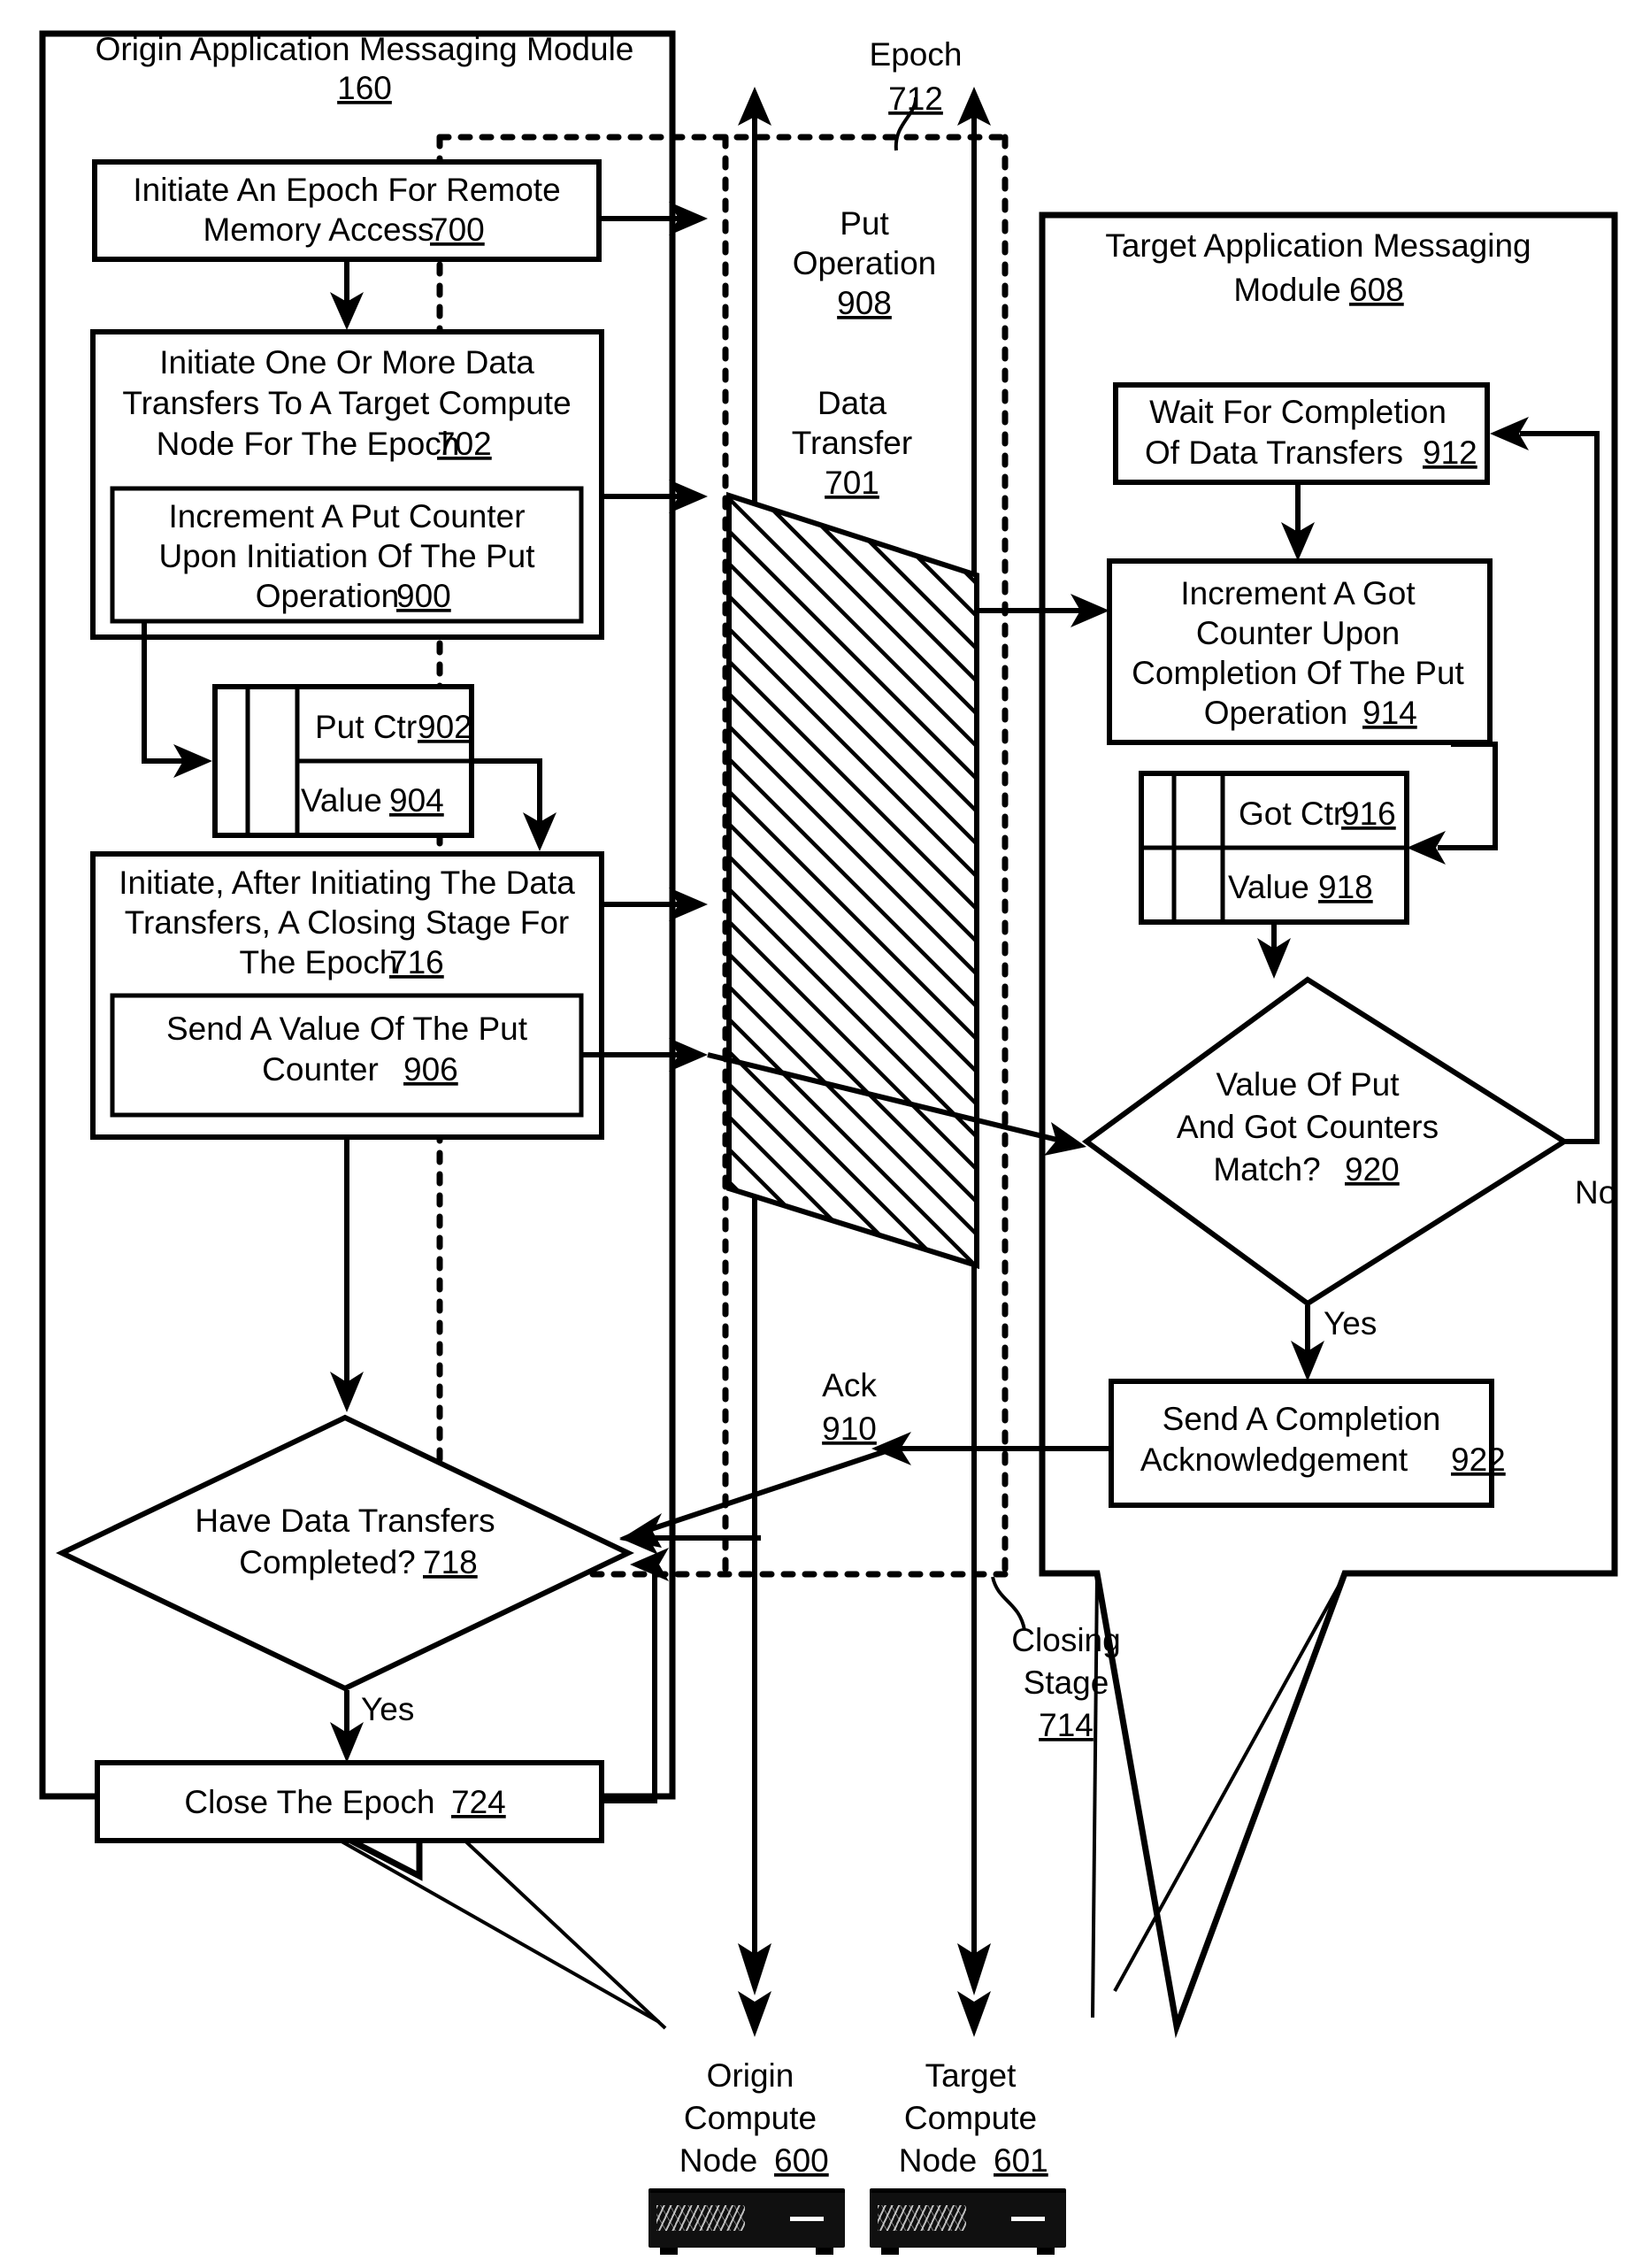 The image size is (1650, 2268). I want to click on step-724-ref: 724, so click(479, 1802).